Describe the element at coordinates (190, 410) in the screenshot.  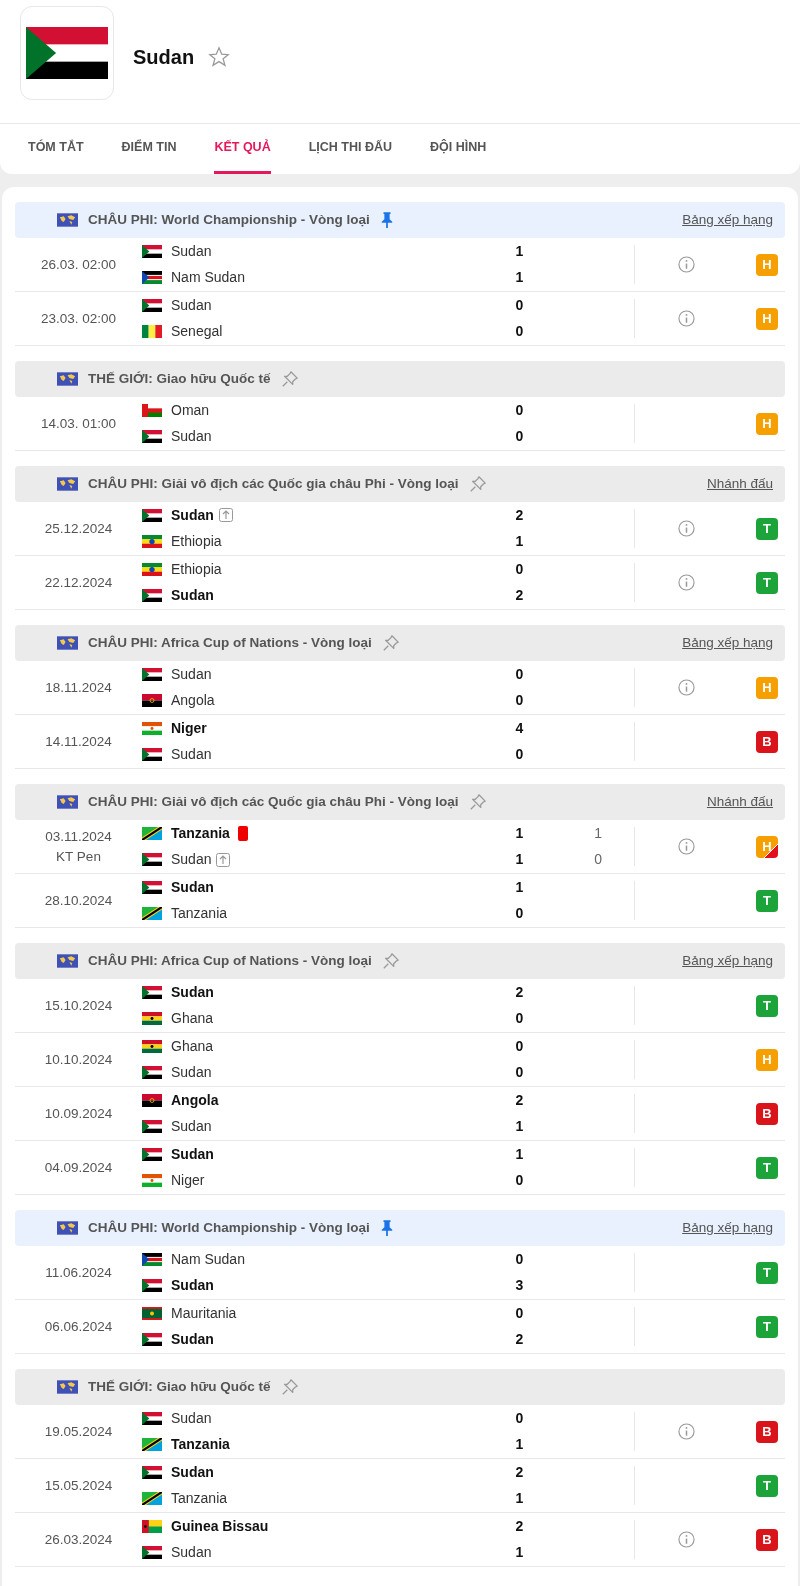
I see `team-name: Oman` at that location.